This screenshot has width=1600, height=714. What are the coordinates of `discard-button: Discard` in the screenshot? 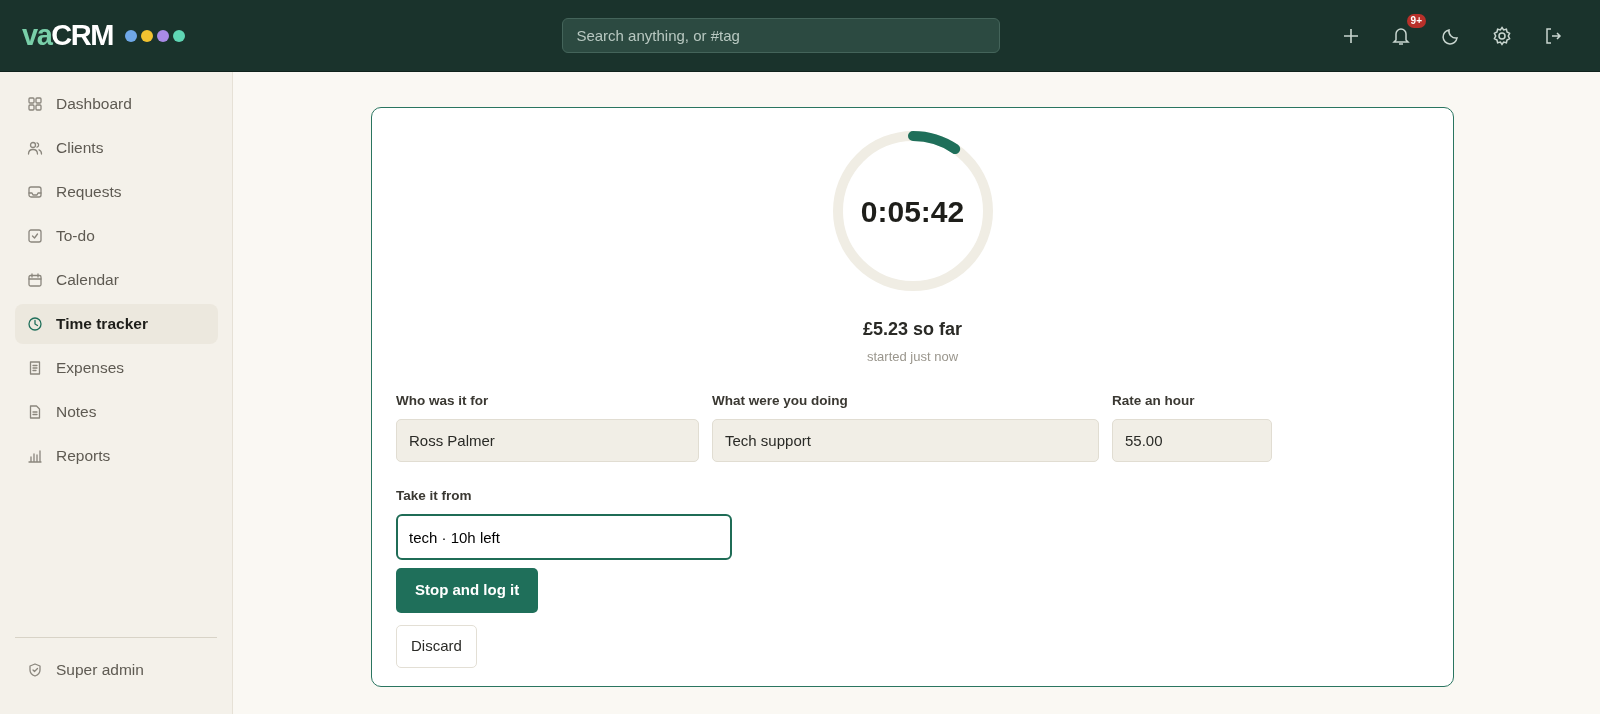 It's located at (436, 646).